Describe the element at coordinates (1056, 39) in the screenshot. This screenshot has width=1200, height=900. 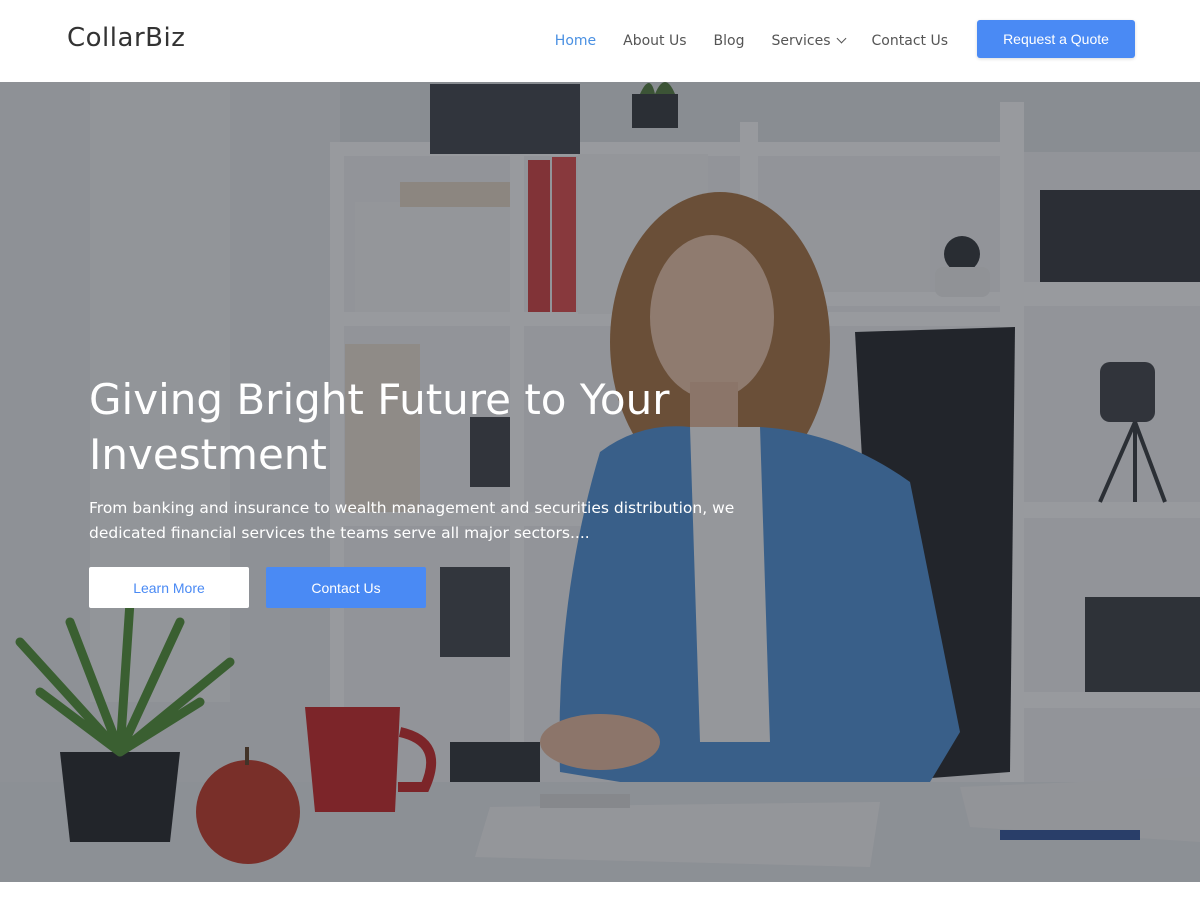
I see `request-quote-button: Request a Quote` at that location.